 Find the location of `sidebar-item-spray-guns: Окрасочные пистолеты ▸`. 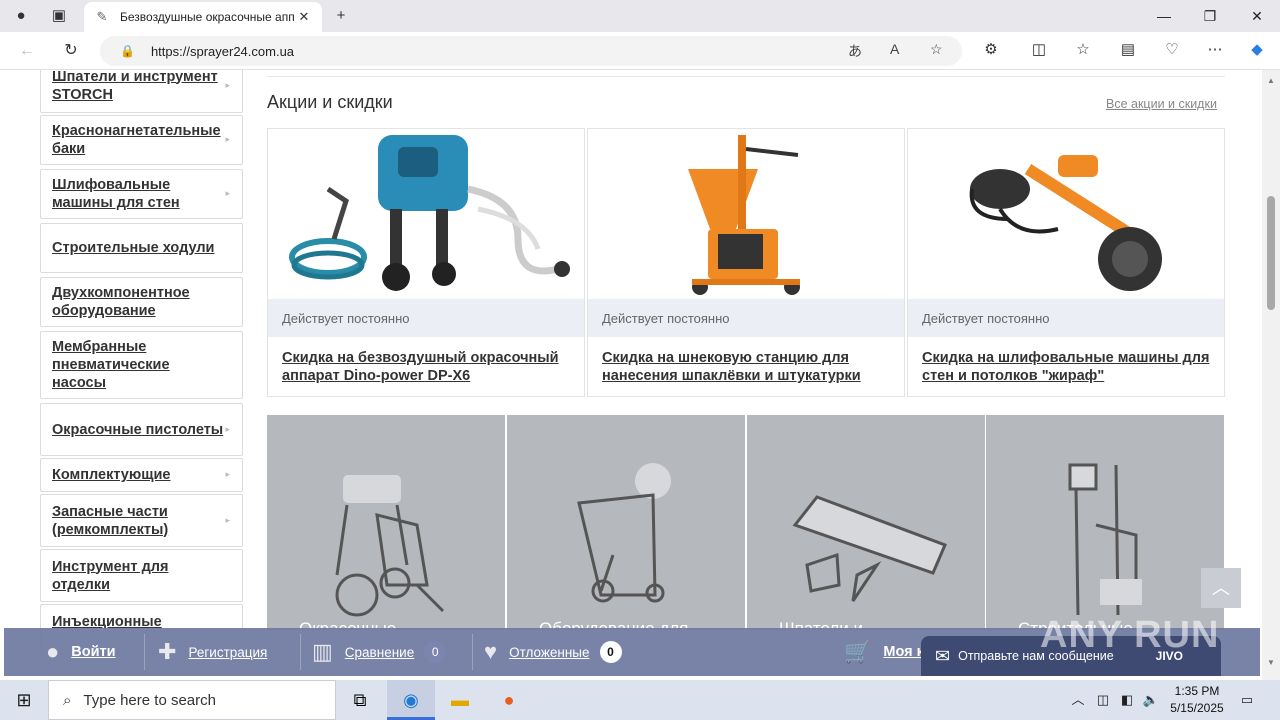

sidebar-item-spray-guns: Окрасочные пистолеты ▸ is located at coordinates (141, 429).